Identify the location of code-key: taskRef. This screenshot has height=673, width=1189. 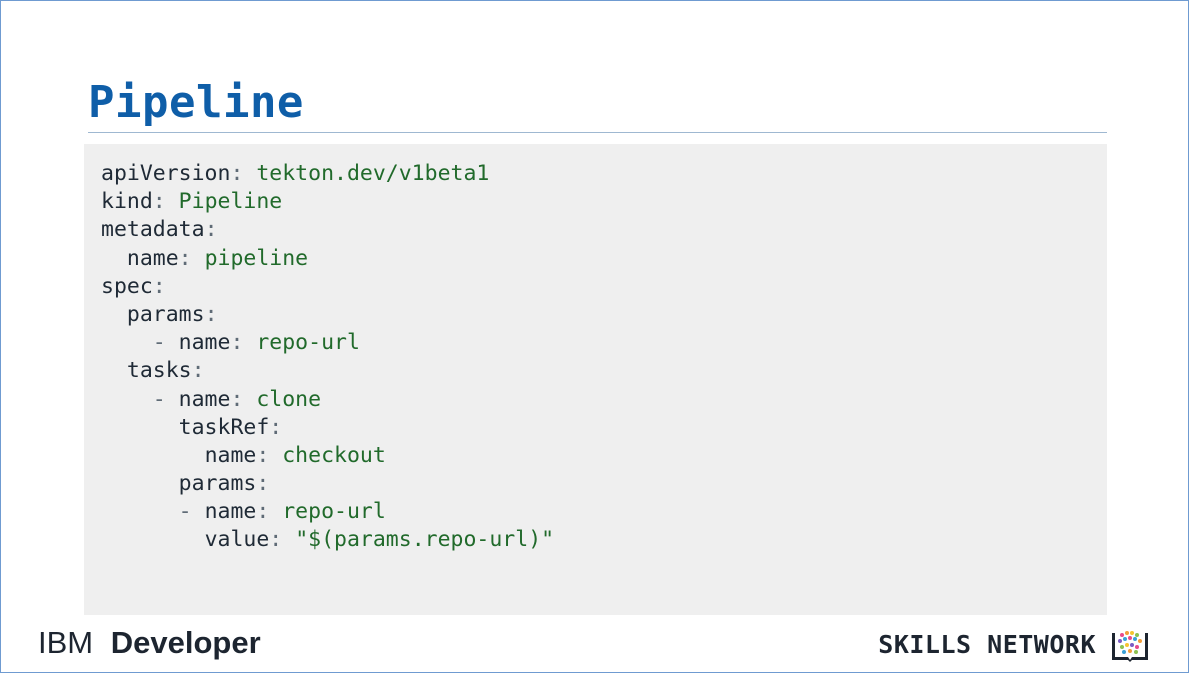
(224, 427).